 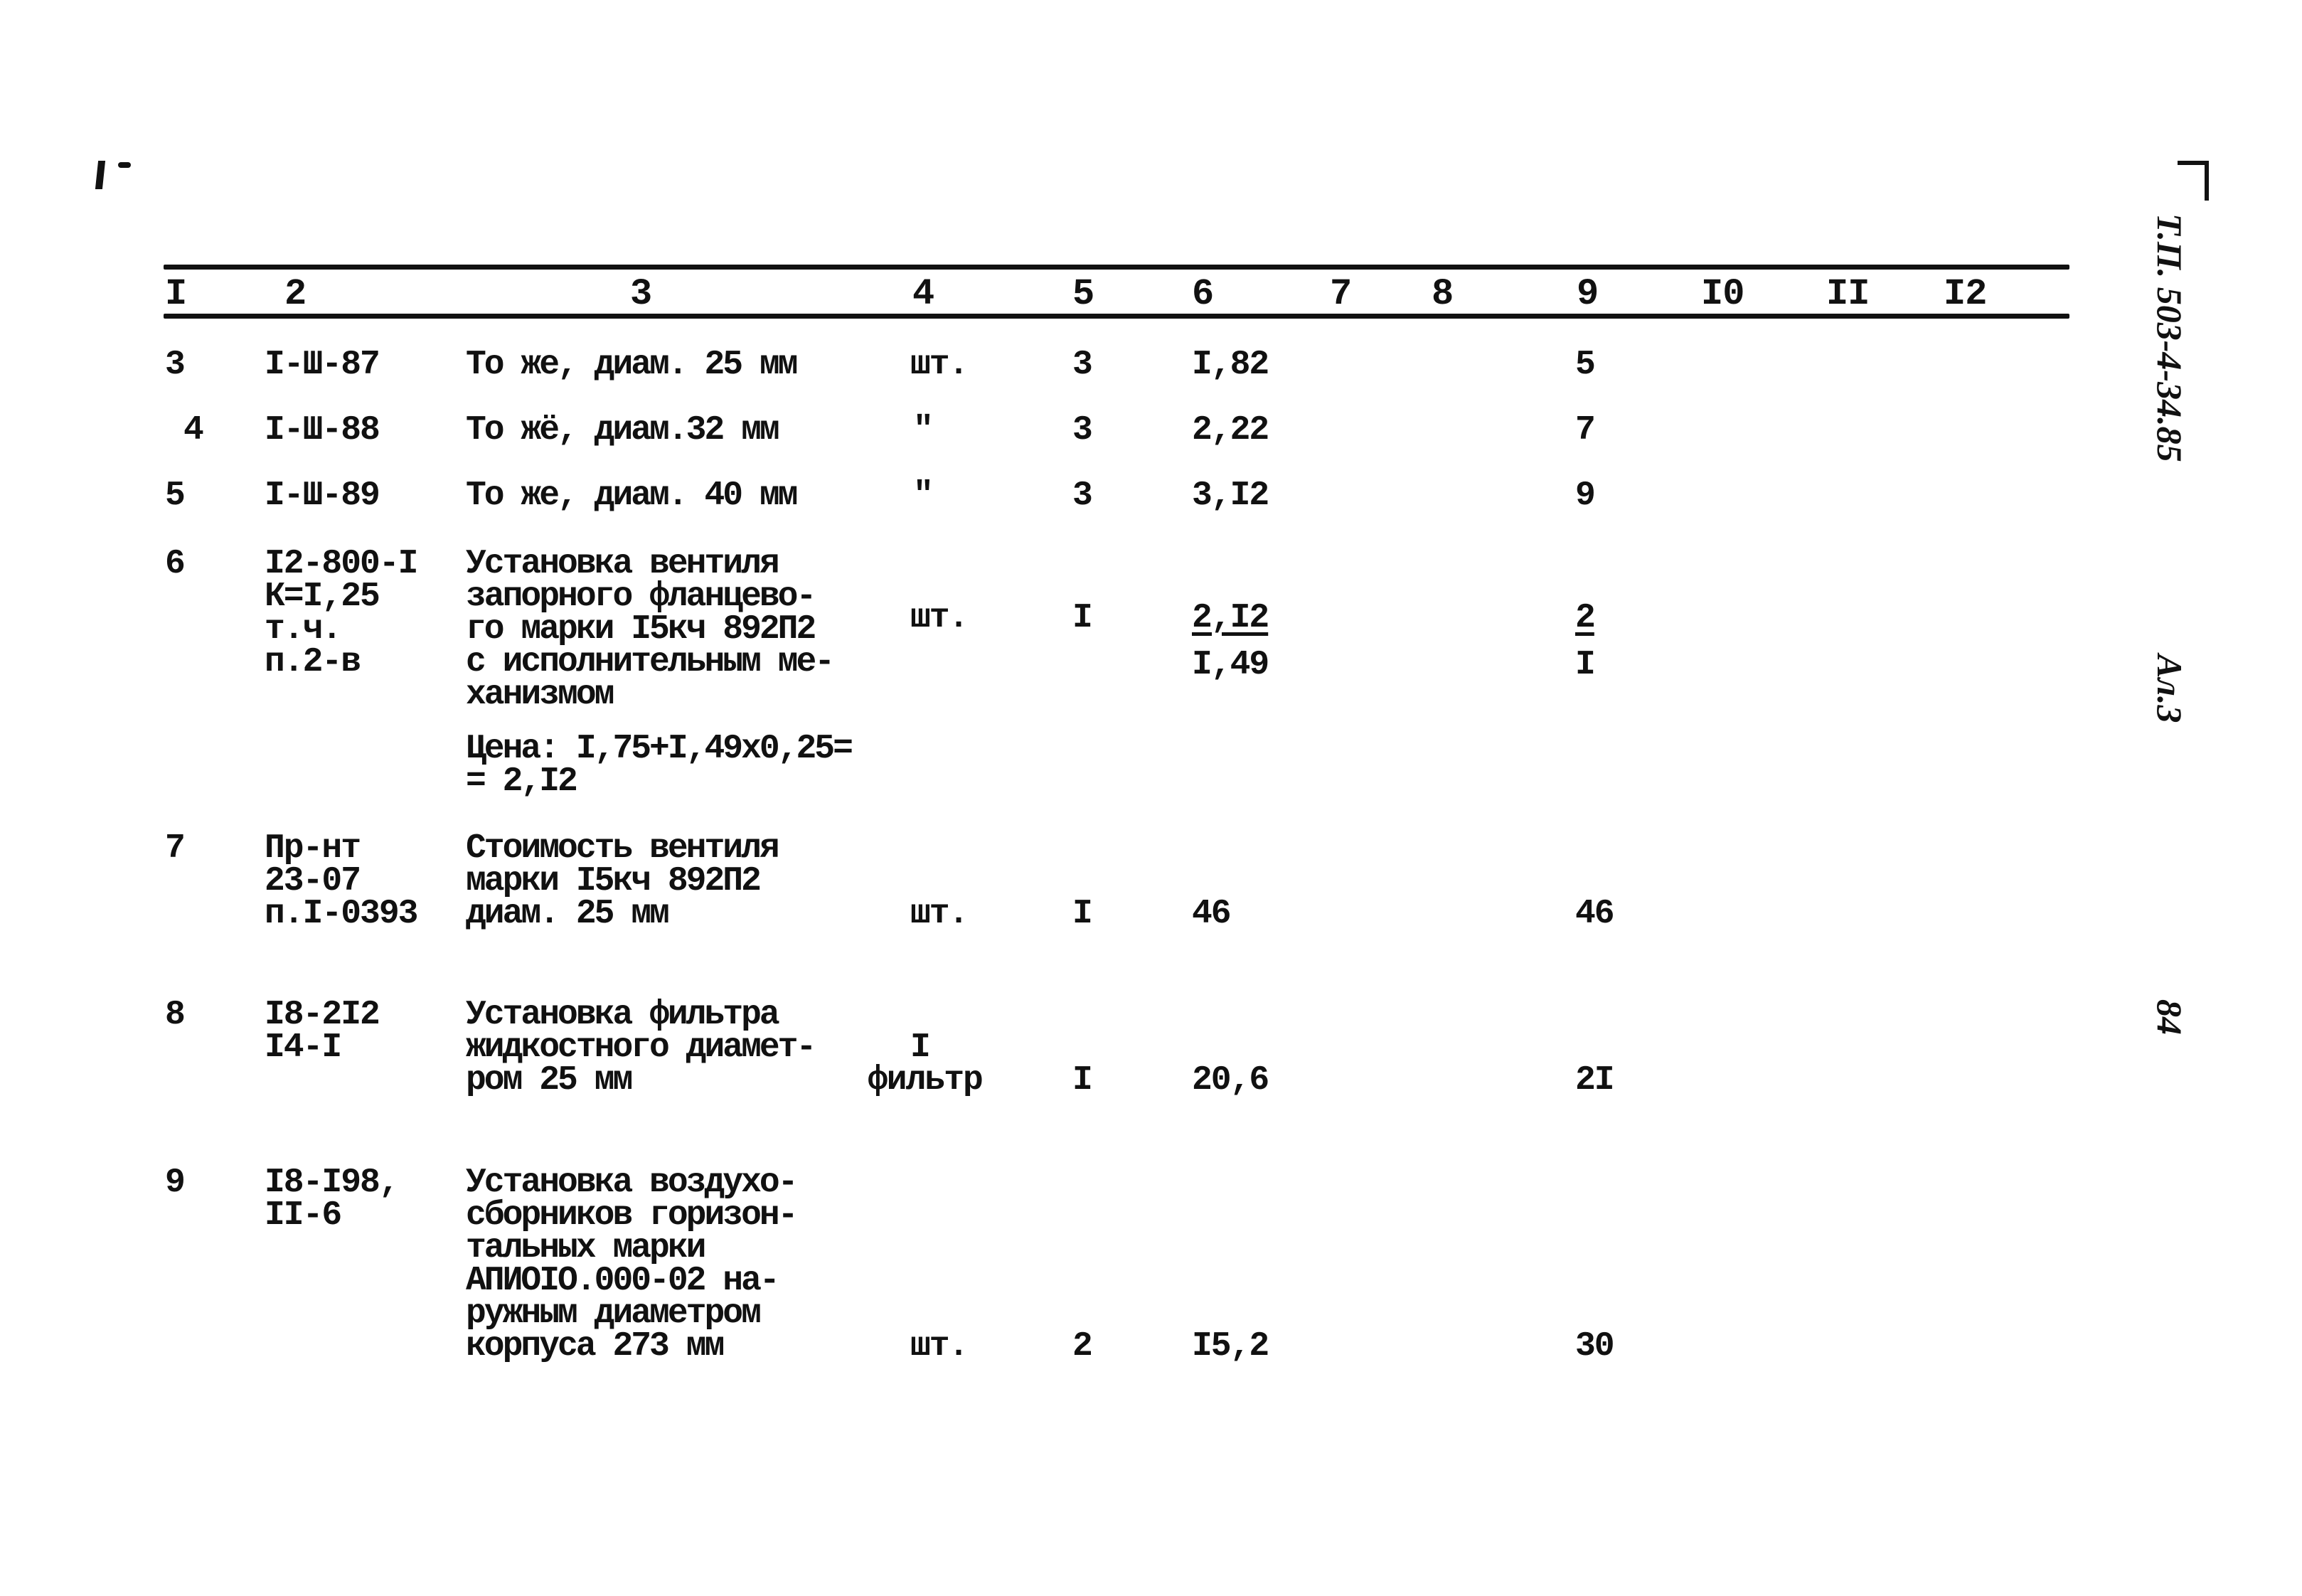 What do you see at coordinates (322, 430) in the screenshot?
I see `row-code: I-Ш-88` at bounding box center [322, 430].